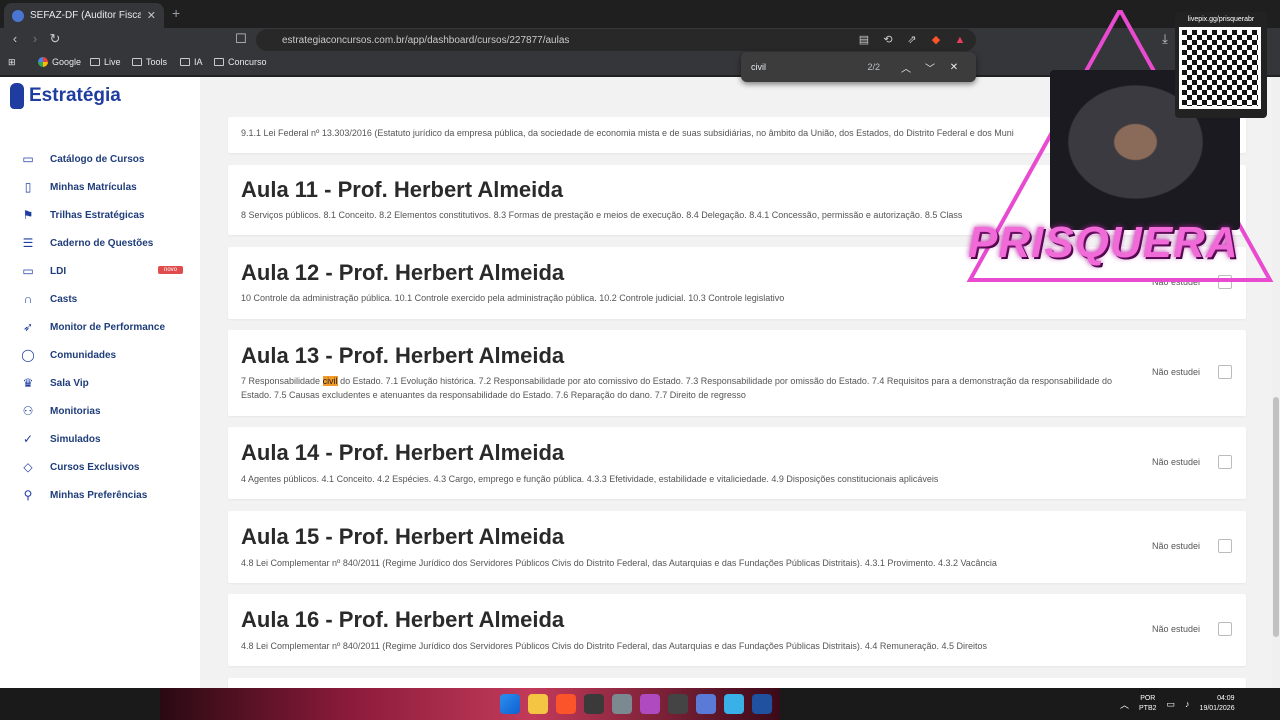 The width and height of the screenshot is (1280, 720). What do you see at coordinates (100, 187) in the screenshot?
I see `sidebar-item-matriculas: ▯ Minhas Matrículas` at bounding box center [100, 187].